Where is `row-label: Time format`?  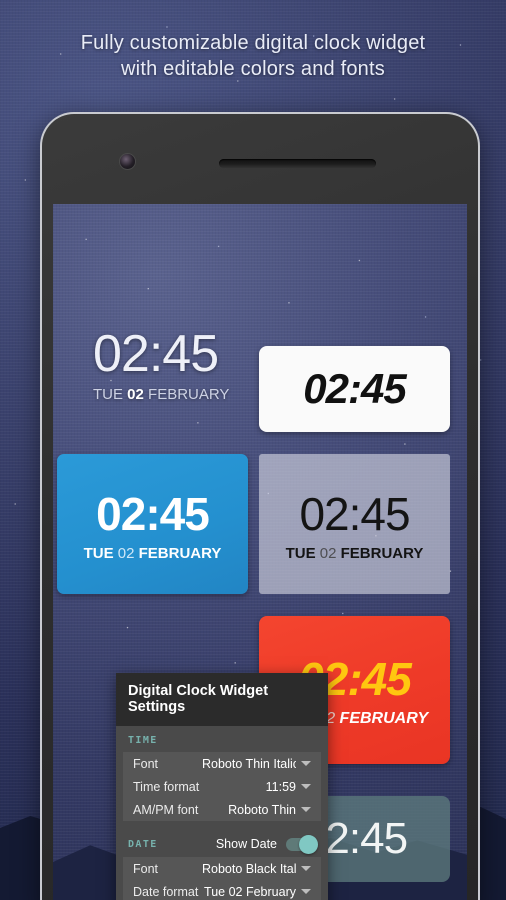 row-label: Time format is located at coordinates (166, 786).